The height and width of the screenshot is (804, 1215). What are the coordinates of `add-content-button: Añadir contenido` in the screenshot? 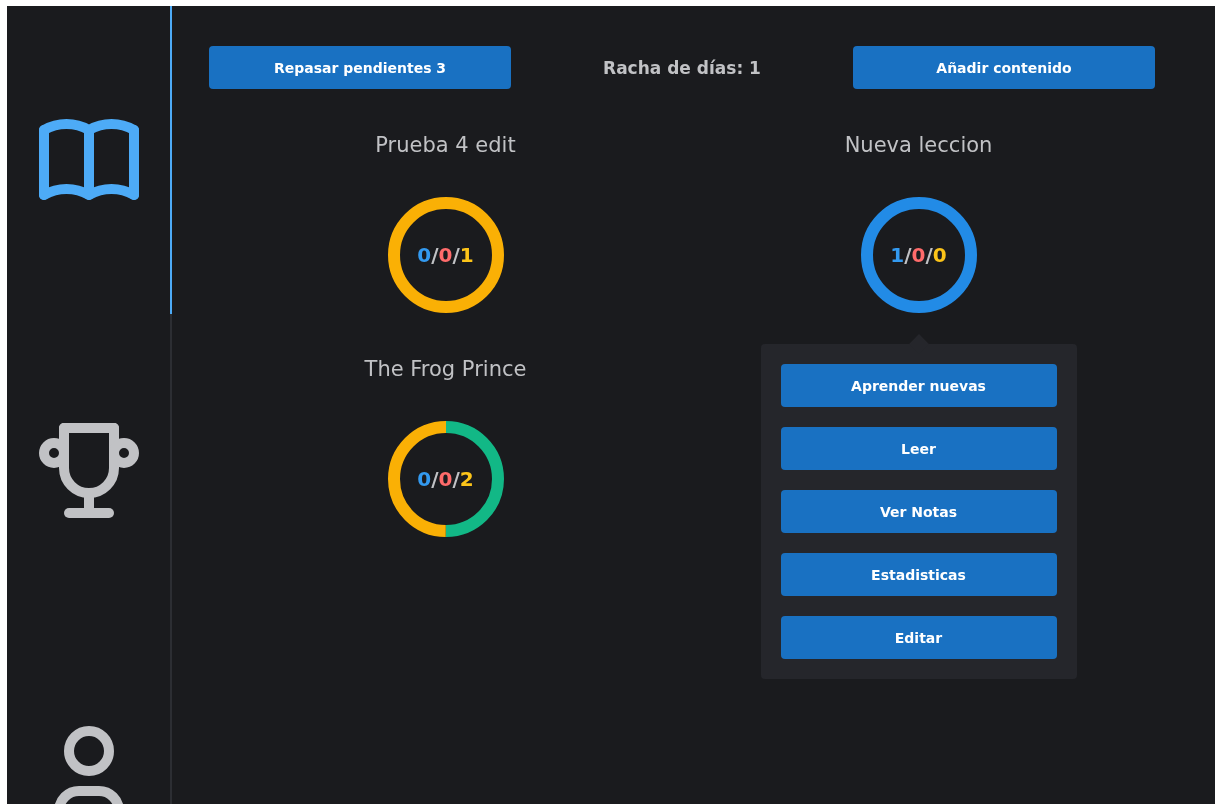 It's located at (1004, 67).